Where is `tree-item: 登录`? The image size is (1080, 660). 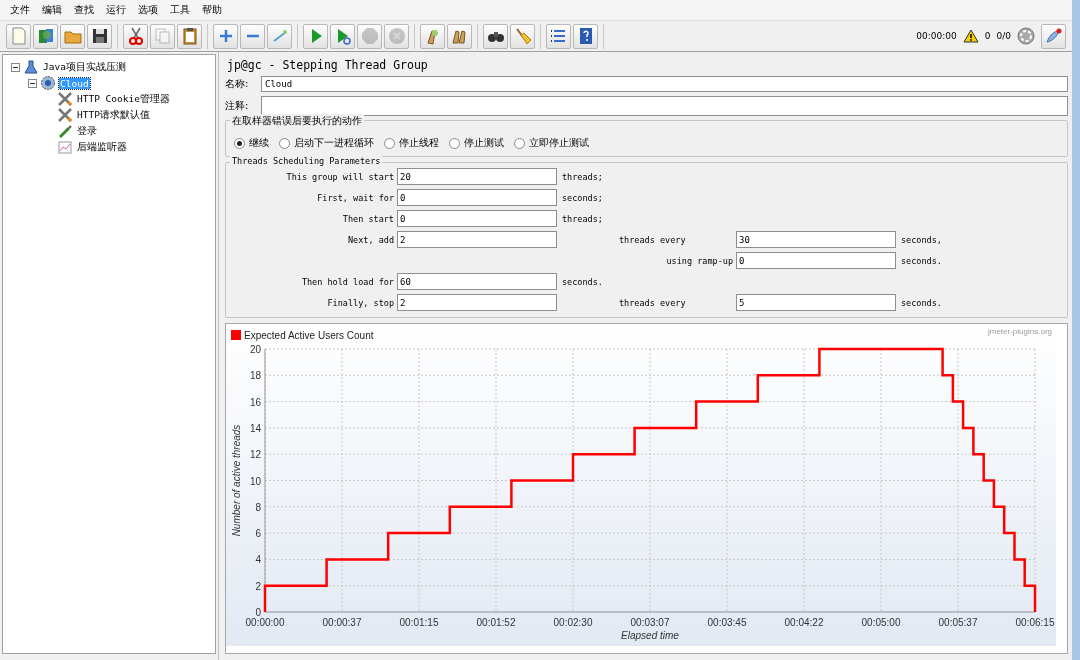 tree-item: 登录 is located at coordinates (87, 131).